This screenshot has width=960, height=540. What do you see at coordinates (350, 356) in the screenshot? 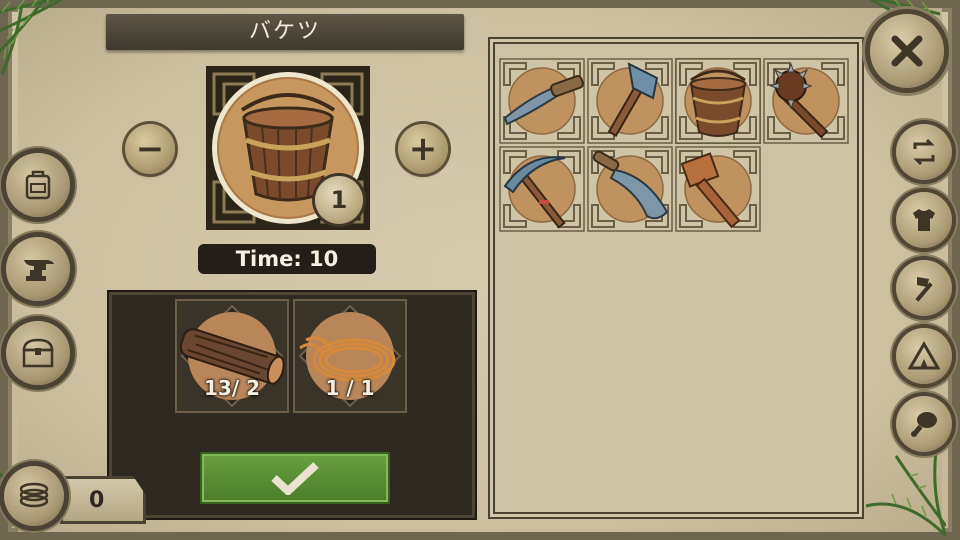
I see `ingredient-slot-rope: 1 / 1` at bounding box center [350, 356].